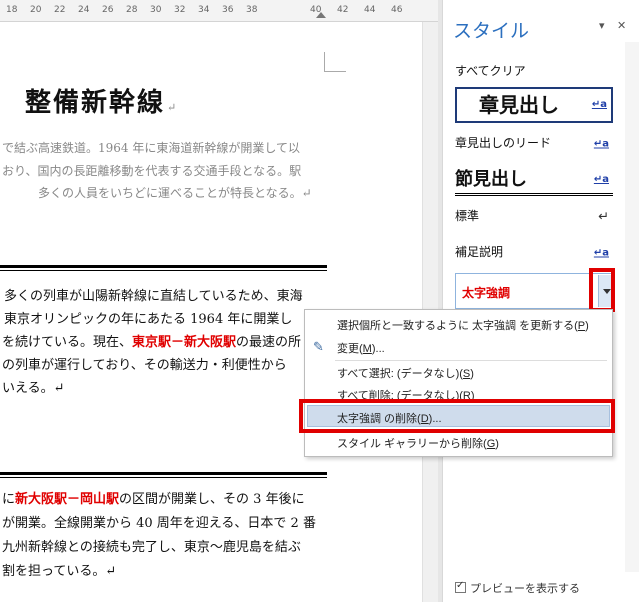  What do you see at coordinates (400, 374) in the screenshot?
I see `menu-text: すべて選択: (データなし)(` at bounding box center [400, 374].